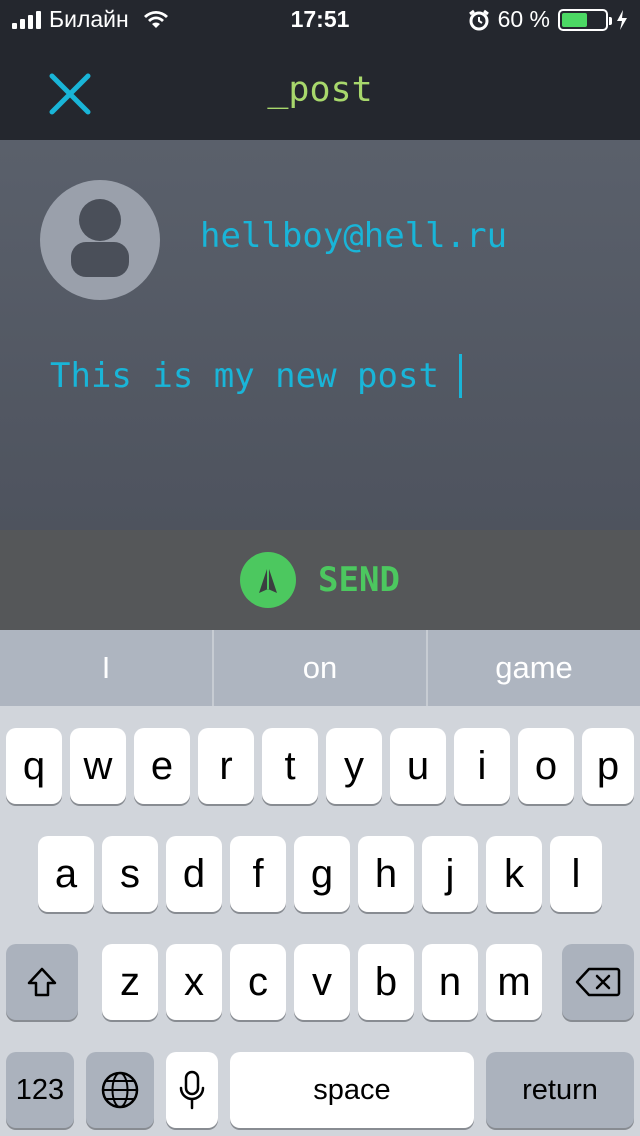 Image resolution: width=640 pixels, height=1136 pixels. I want to click on user-icon, so click(100, 238).